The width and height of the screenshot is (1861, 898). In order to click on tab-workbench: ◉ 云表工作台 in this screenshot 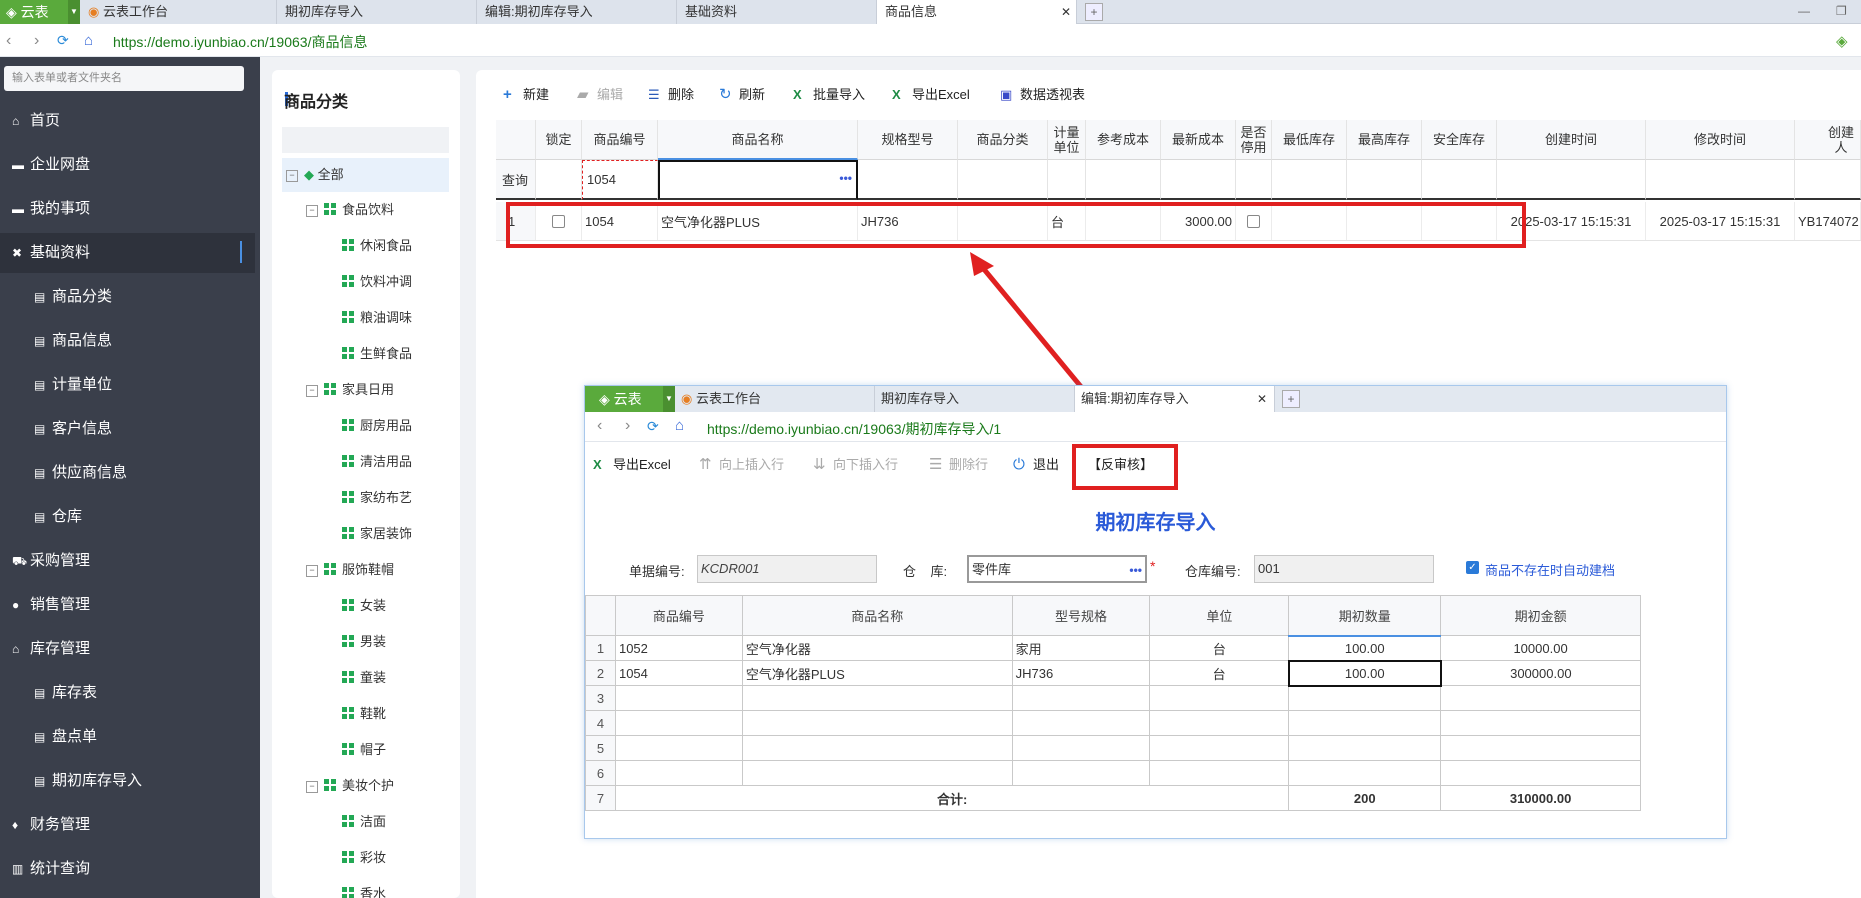, I will do `click(178, 12)`.